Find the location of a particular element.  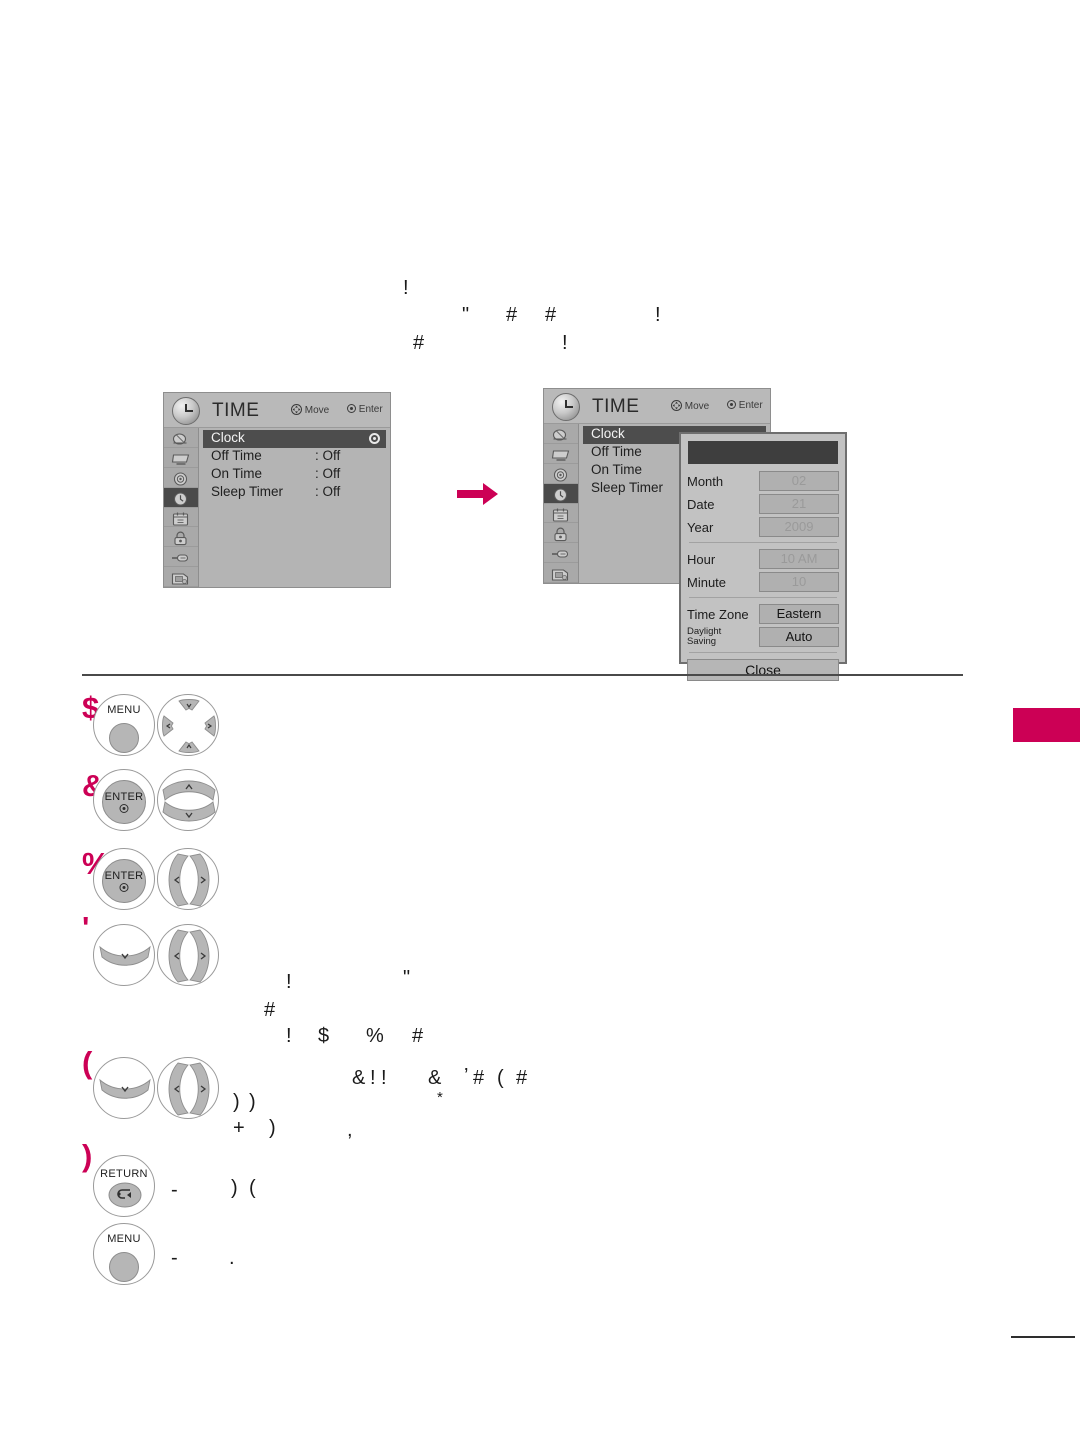

dialog-field-row: Minute 10 is located at coordinates (763, 582).